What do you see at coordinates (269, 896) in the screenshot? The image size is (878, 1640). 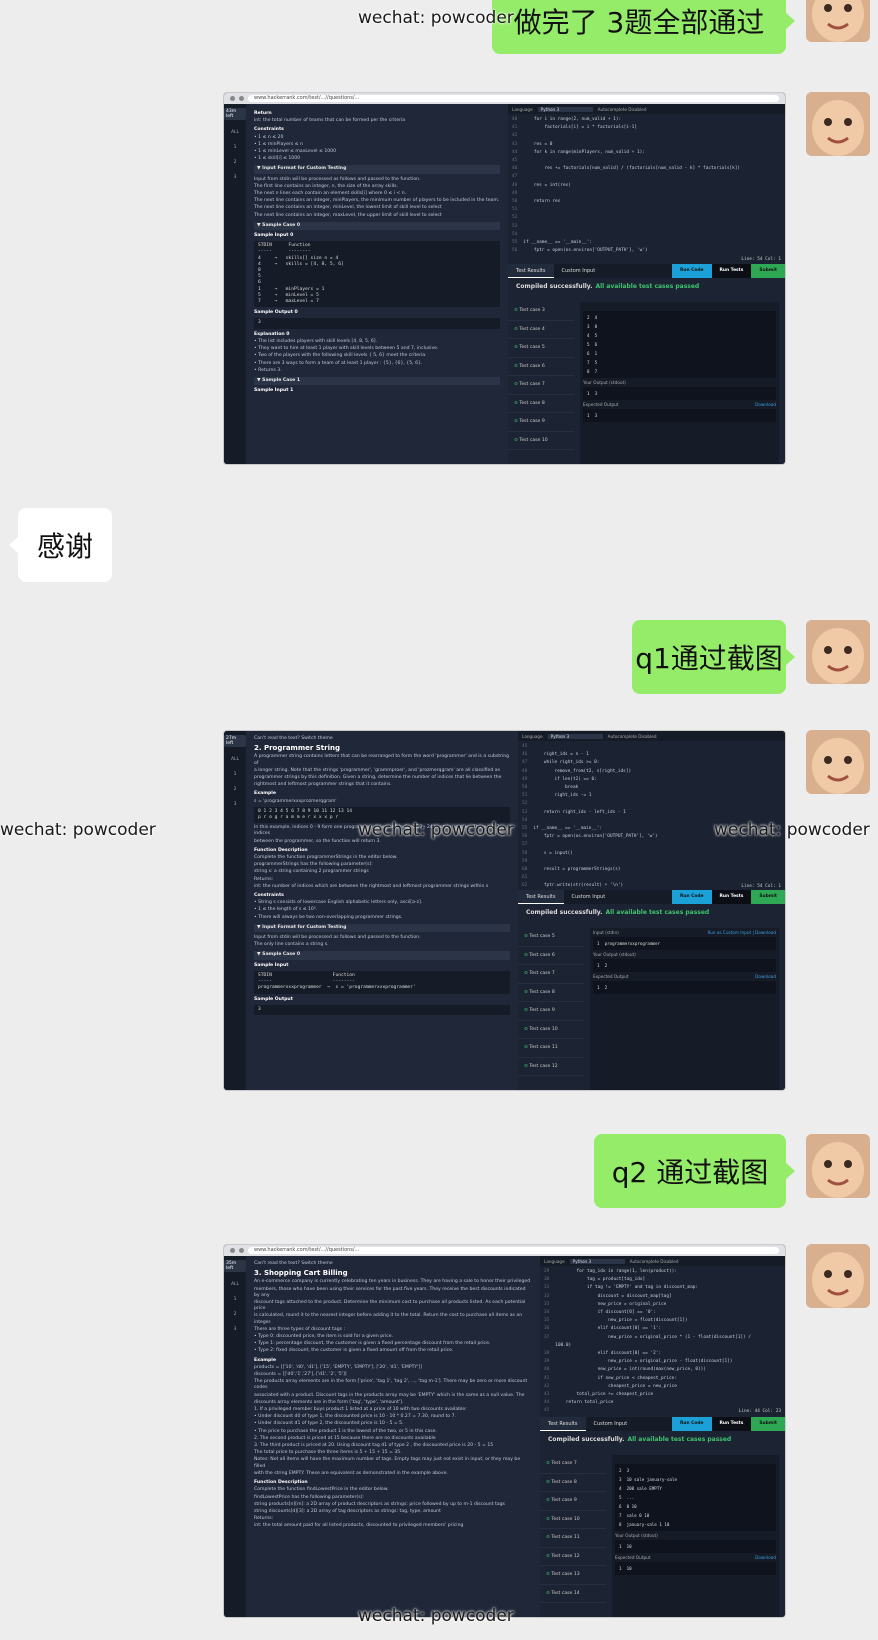 I see `section-label: Constraints` at bounding box center [269, 896].